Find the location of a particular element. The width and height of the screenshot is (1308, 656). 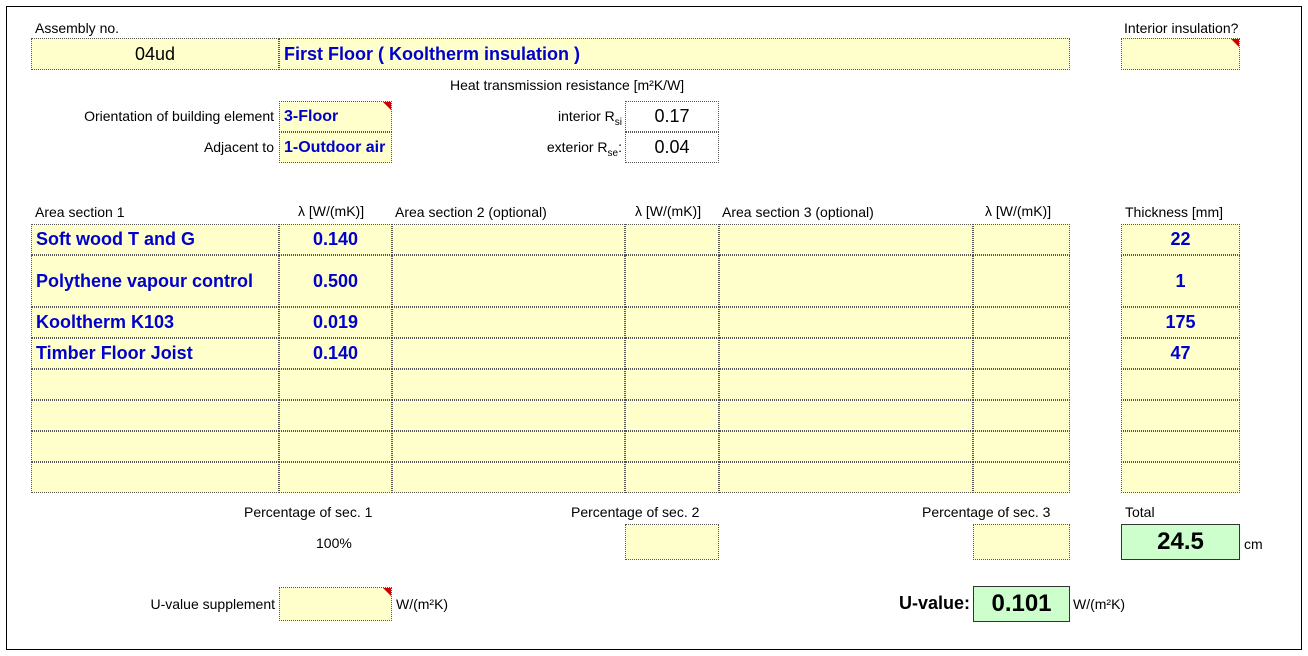

header-lambda-1: λ [W/(mK)] is located at coordinates (331, 211).